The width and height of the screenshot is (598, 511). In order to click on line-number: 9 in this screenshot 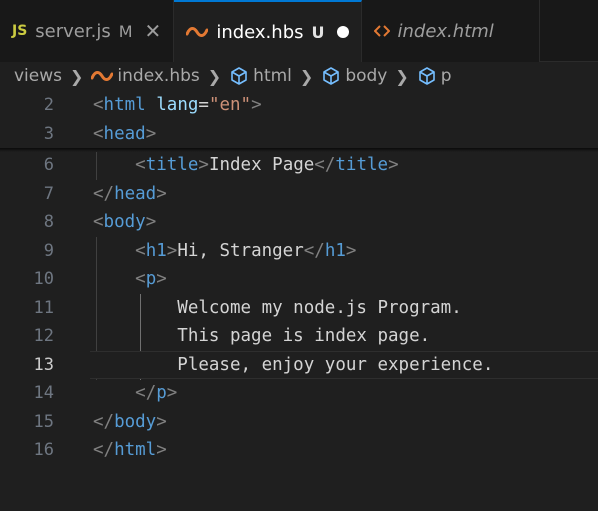, I will do `click(48, 250)`.